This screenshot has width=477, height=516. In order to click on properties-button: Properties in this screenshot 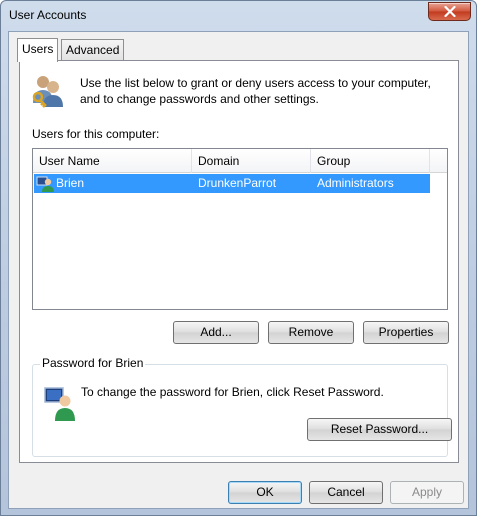, I will do `click(406, 332)`.